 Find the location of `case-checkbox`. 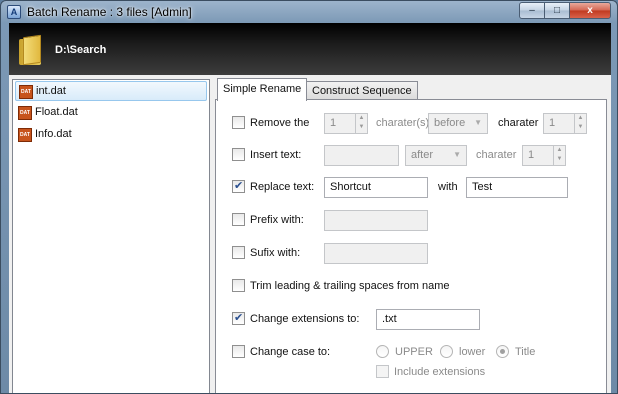

case-checkbox is located at coordinates (238, 351).